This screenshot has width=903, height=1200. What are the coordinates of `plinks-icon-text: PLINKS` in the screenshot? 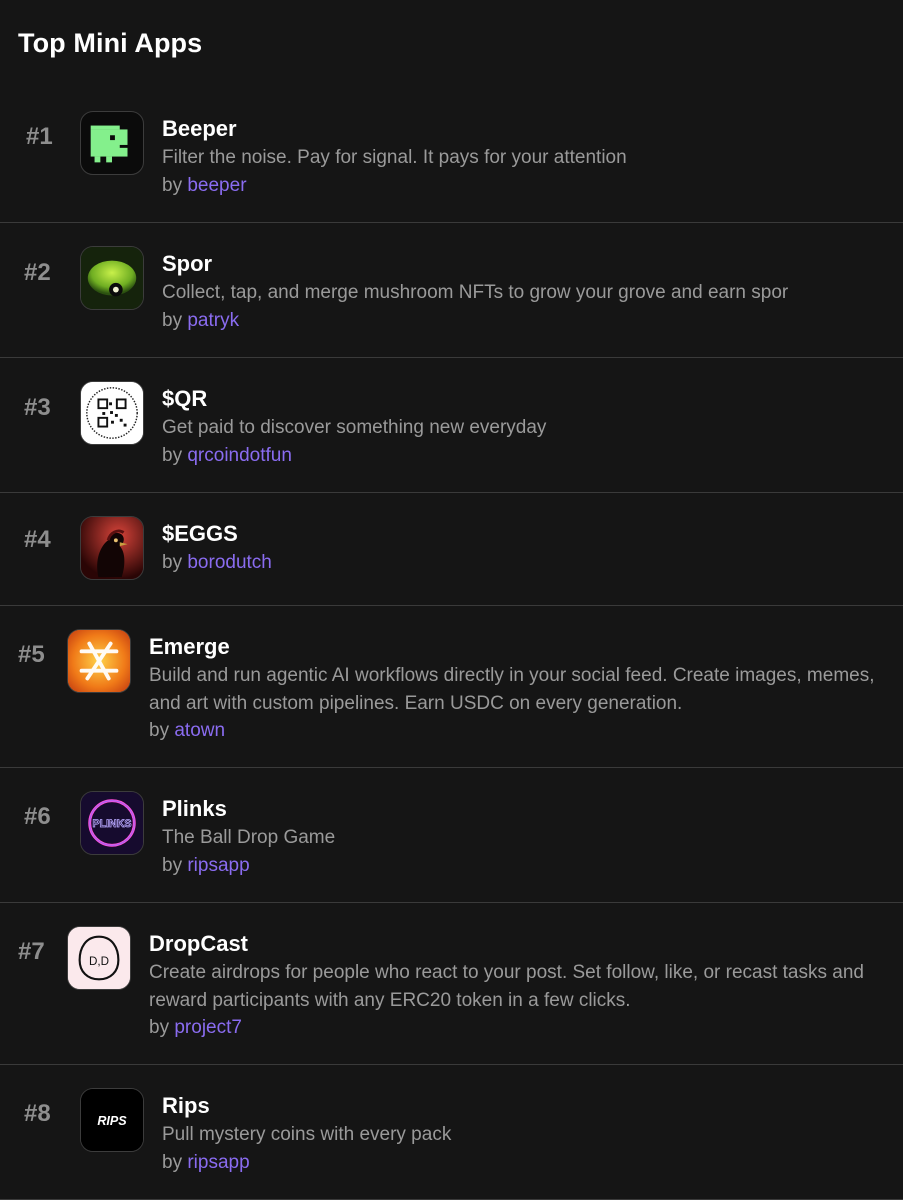 It's located at (111, 824).